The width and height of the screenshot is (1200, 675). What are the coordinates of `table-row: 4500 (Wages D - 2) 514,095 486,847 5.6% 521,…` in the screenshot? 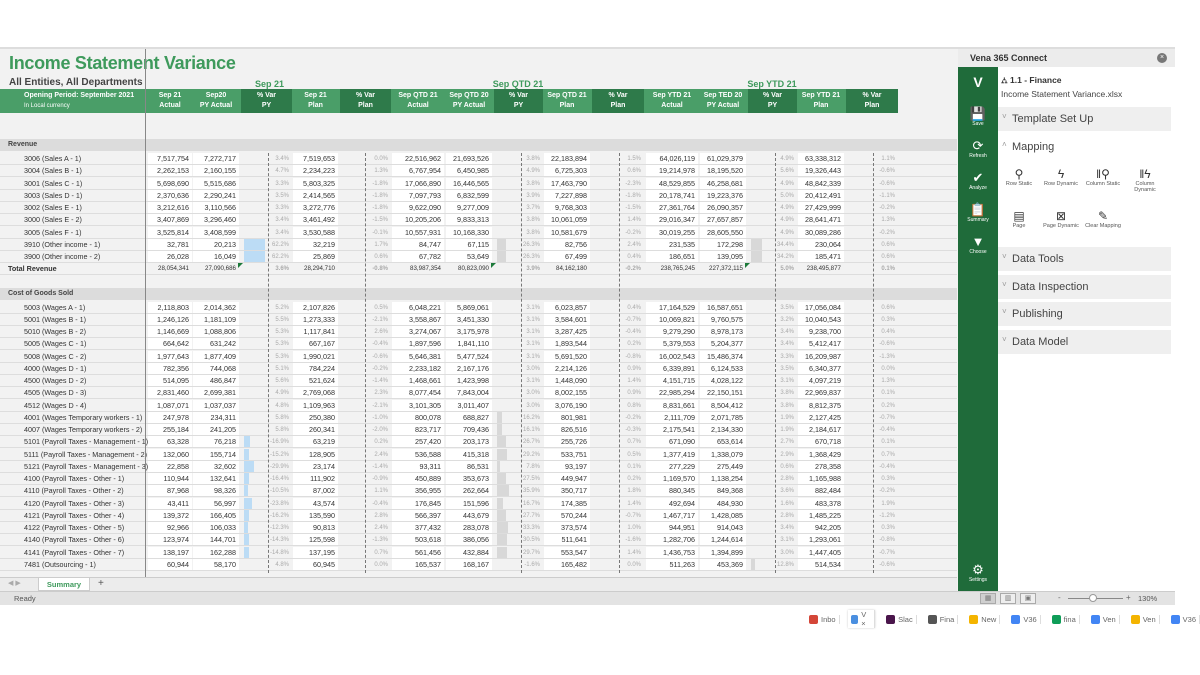 It's located at (478, 381).